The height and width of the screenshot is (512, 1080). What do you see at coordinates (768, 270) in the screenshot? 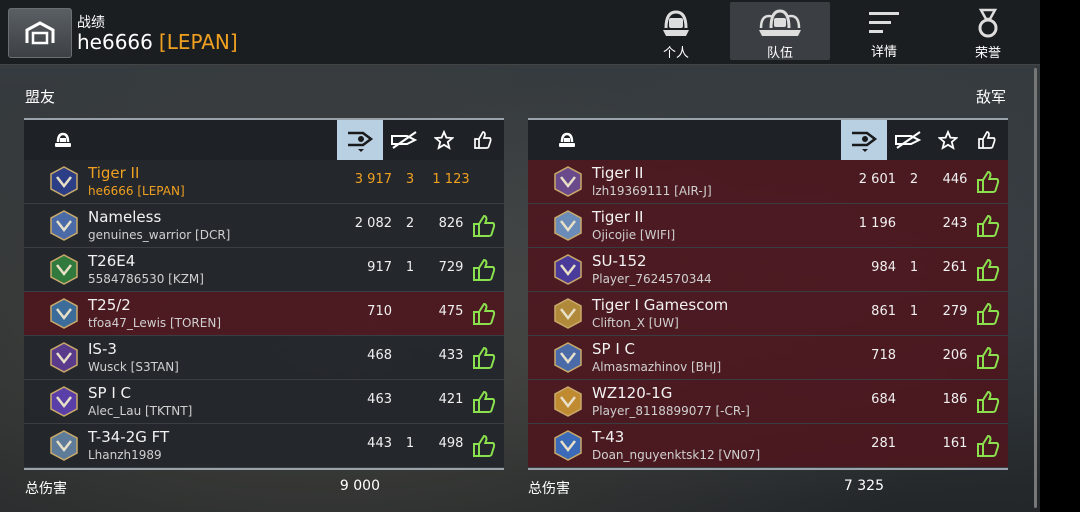
I see `table-row: SU-152 Player_7624570344 984 1 261` at bounding box center [768, 270].